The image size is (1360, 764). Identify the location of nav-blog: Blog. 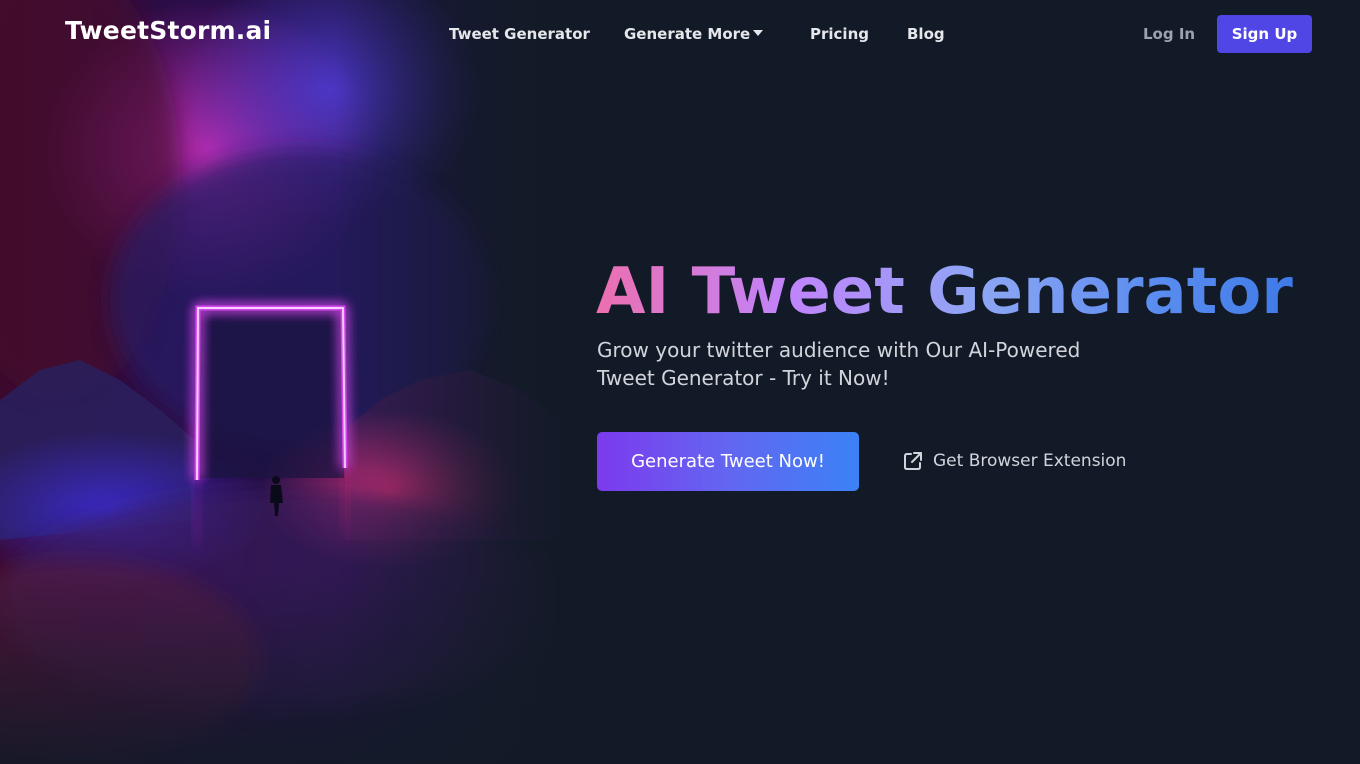
(926, 34).